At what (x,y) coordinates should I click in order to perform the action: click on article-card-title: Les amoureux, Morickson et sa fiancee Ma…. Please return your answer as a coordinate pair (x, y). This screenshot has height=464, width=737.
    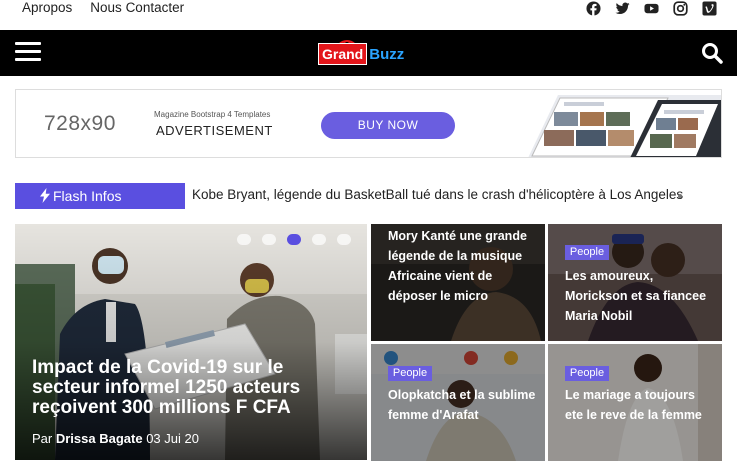
    Looking at the image, I should click on (640, 296).